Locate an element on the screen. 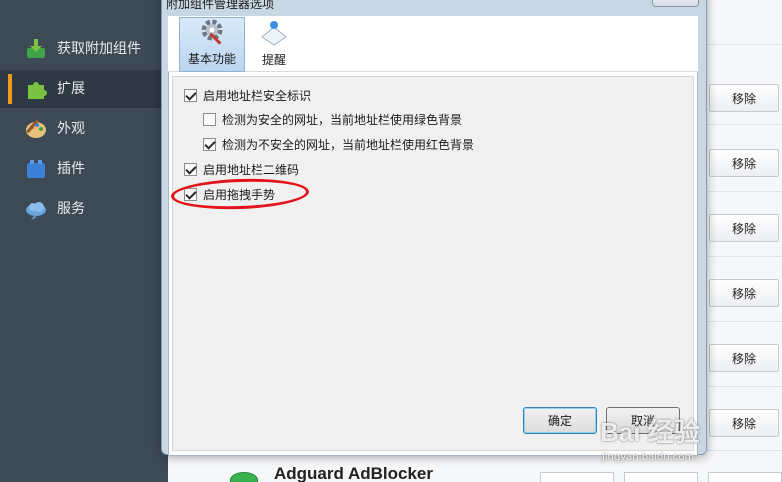  watermark-url: jingyan.baidu.com is located at coordinates (648, 457).